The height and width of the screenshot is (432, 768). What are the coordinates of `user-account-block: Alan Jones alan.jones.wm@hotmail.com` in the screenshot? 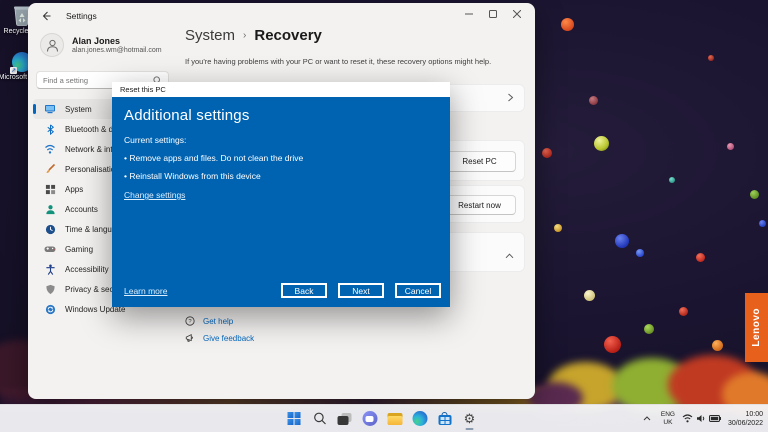 It's located at (101, 45).